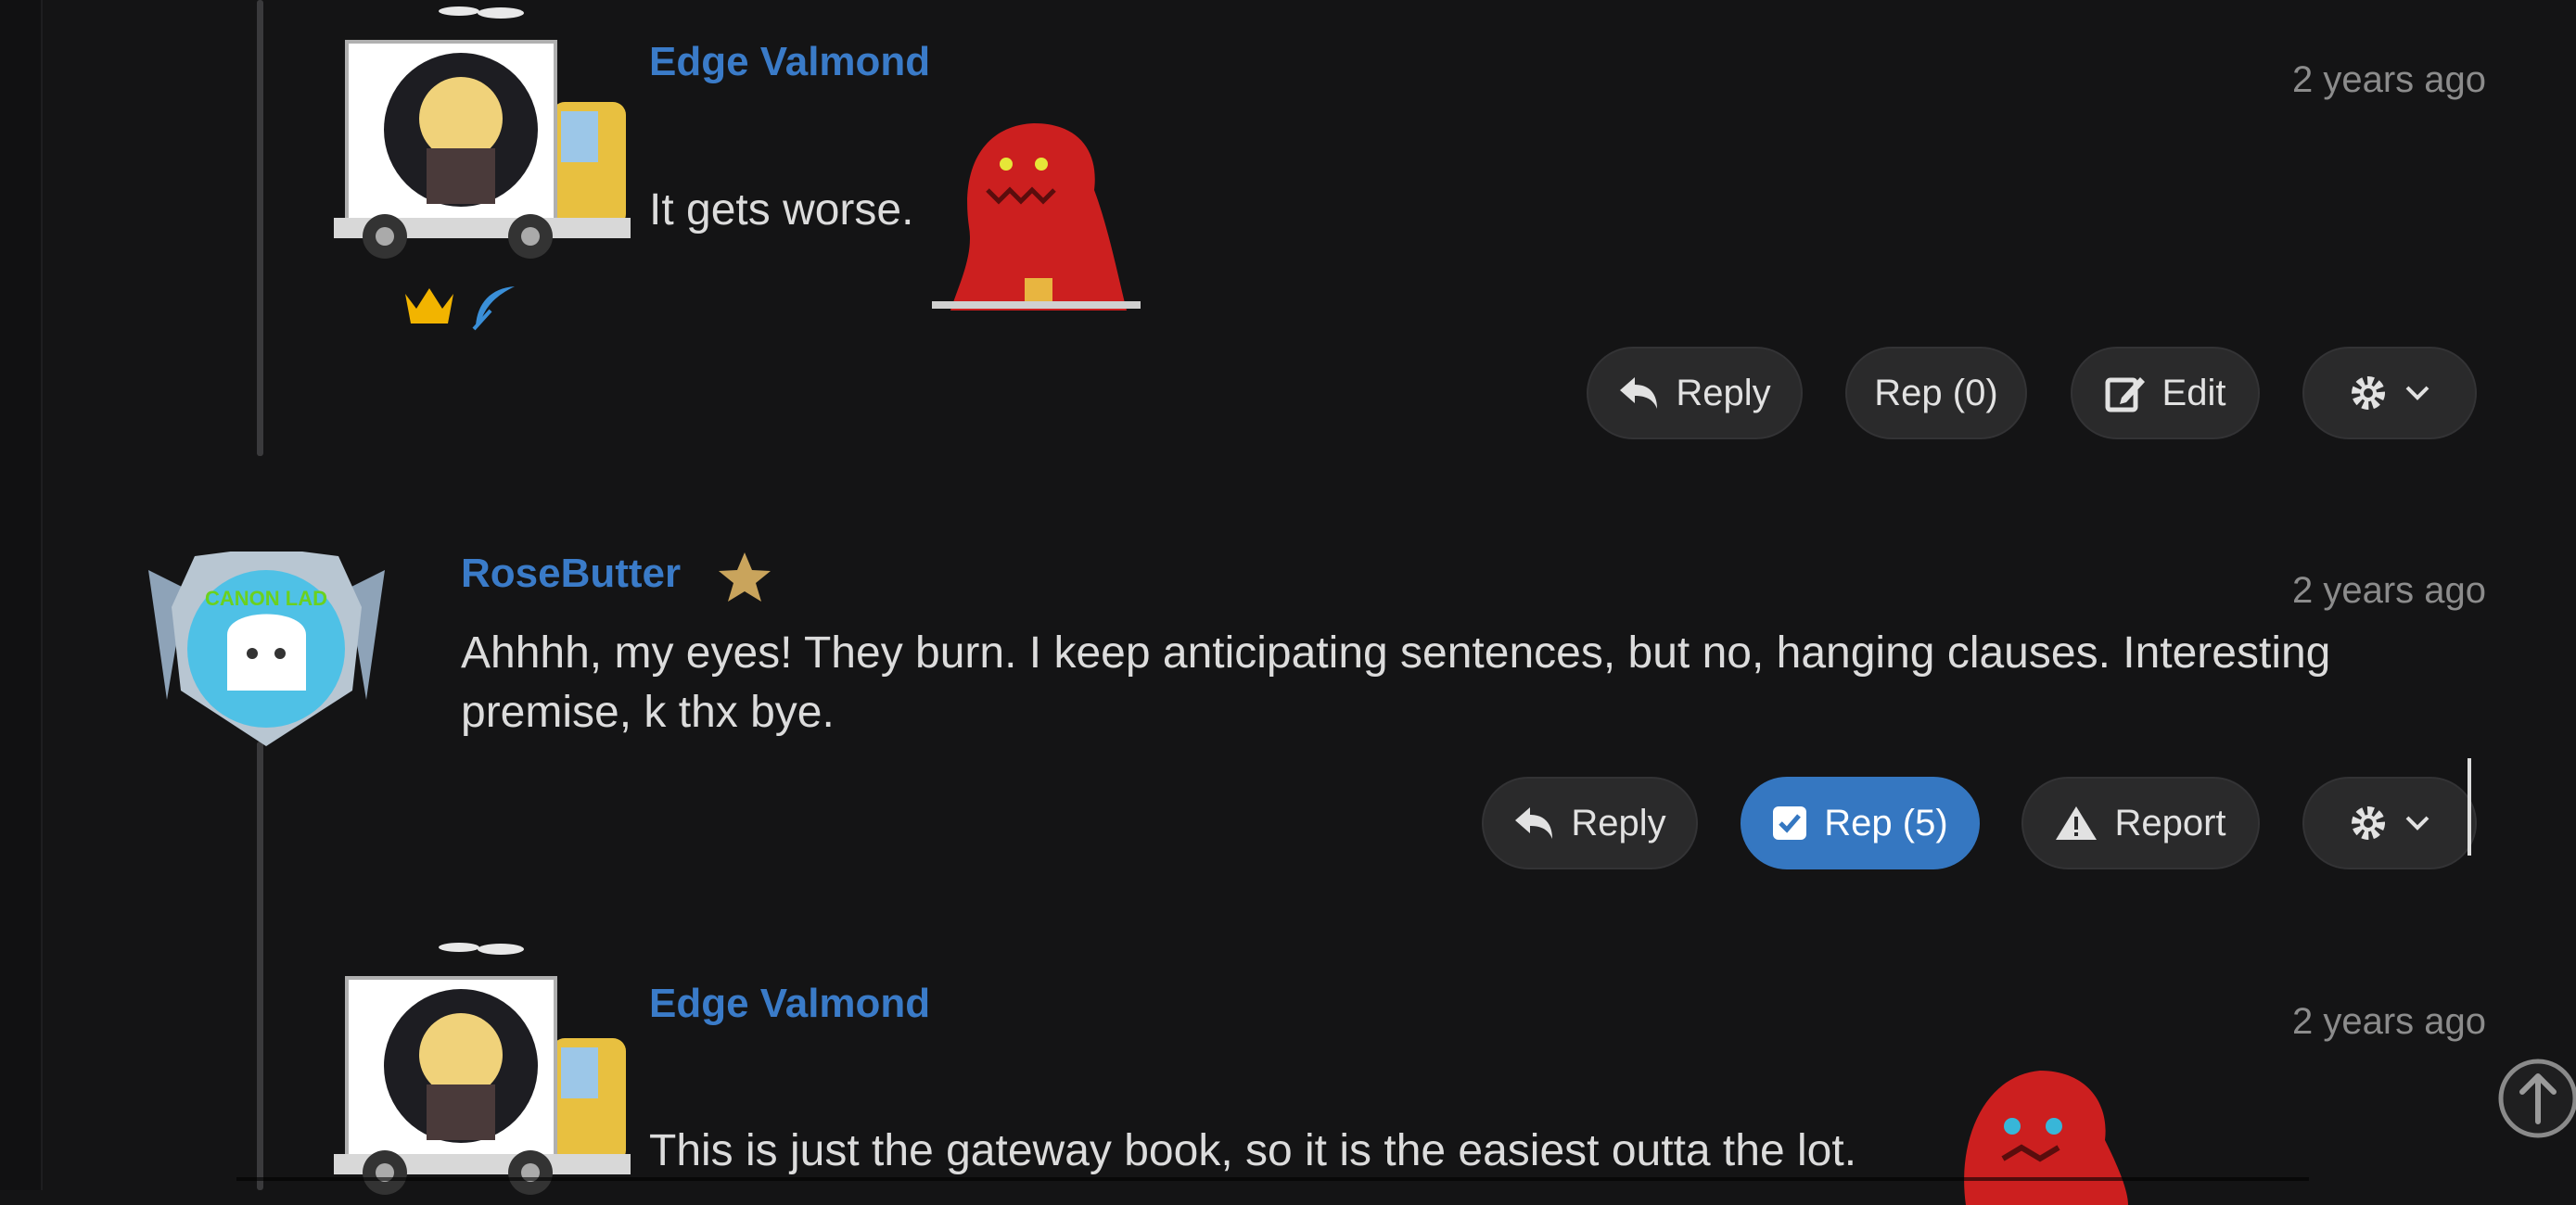 The height and width of the screenshot is (1205, 2576). What do you see at coordinates (1886, 823) in the screenshot?
I see `rep-label: Rep (5)` at bounding box center [1886, 823].